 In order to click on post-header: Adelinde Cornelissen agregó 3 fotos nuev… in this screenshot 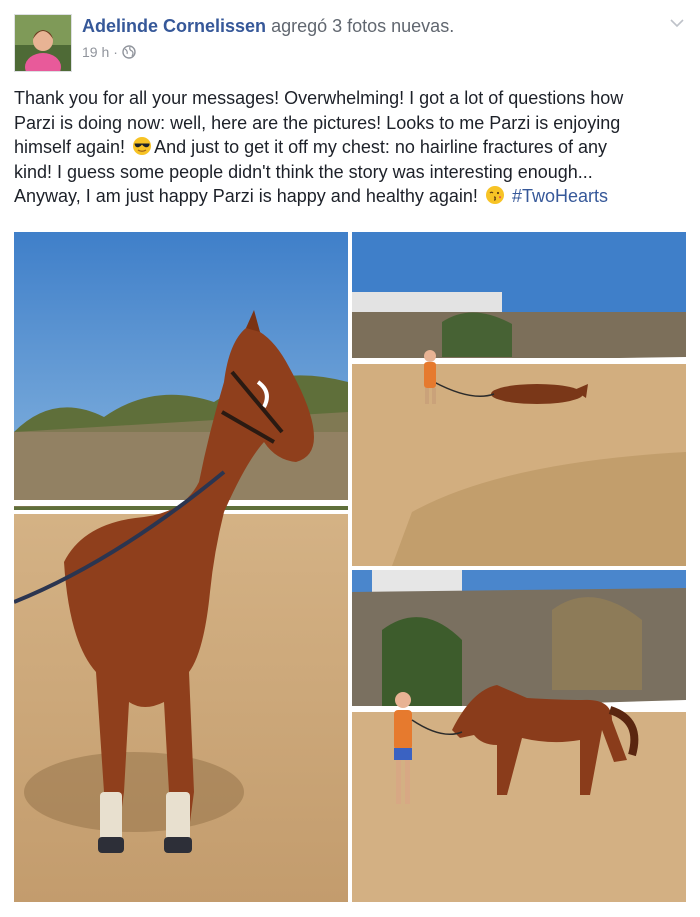, I will do `click(268, 26)`.